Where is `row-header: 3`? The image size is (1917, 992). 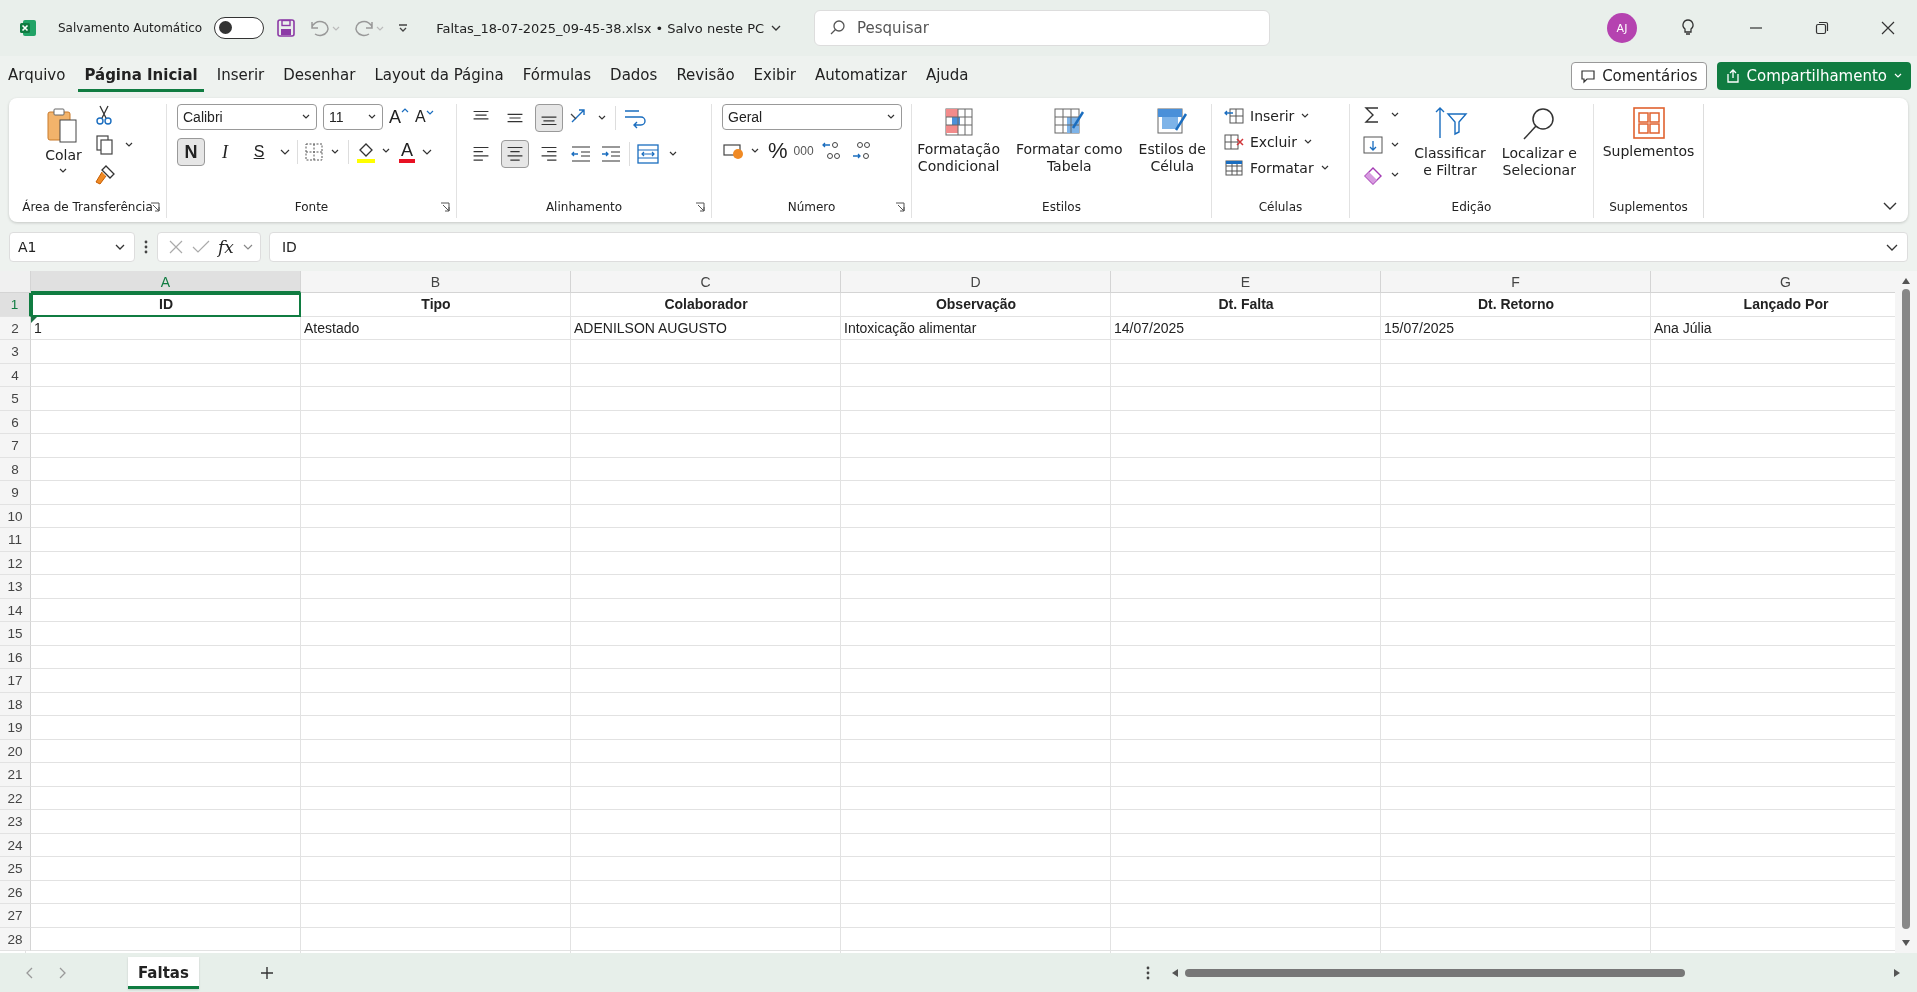 row-header: 3 is located at coordinates (15, 352).